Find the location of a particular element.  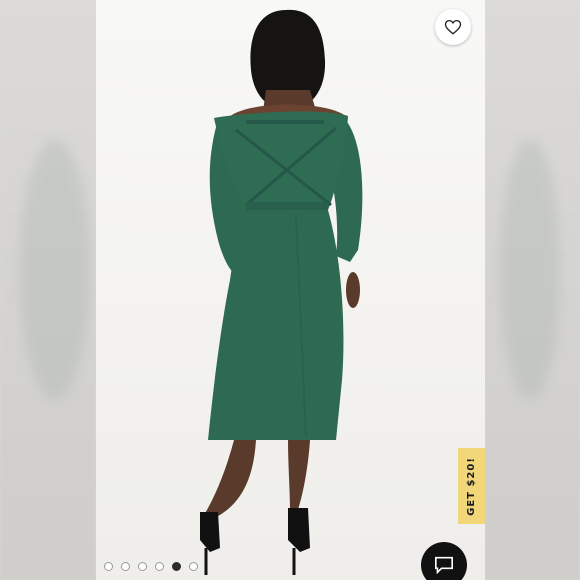

chat-bubble-icon is located at coordinates (444, 565).